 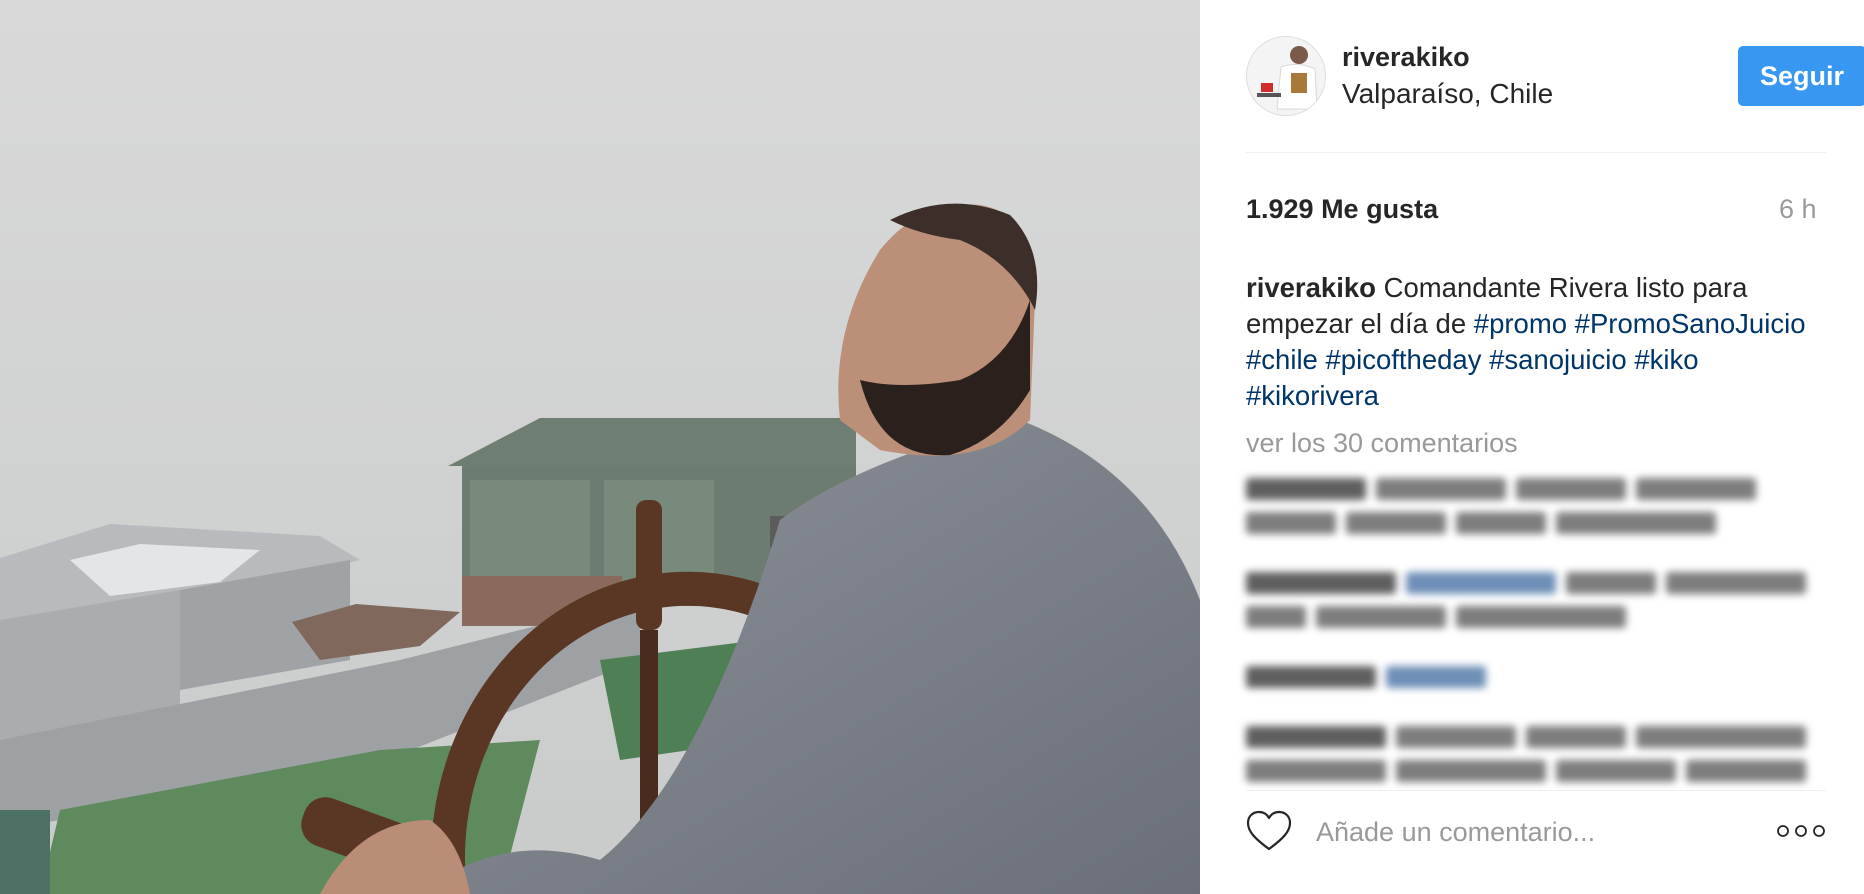 I want to click on post-header: riverakiko Valparaíso, Chile Seguir, so click(x=1555, y=76).